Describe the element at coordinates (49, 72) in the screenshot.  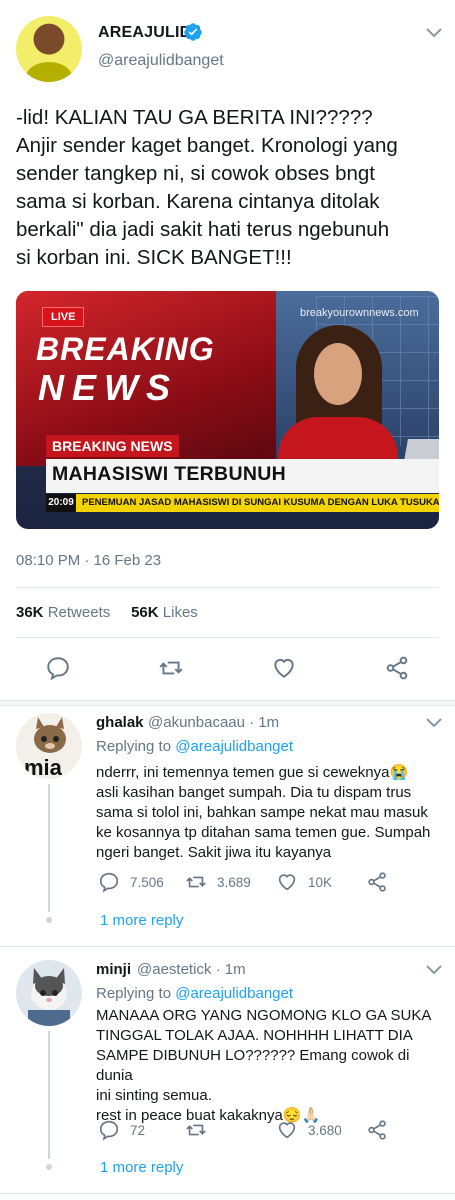
I see `avatar-shirt` at that location.